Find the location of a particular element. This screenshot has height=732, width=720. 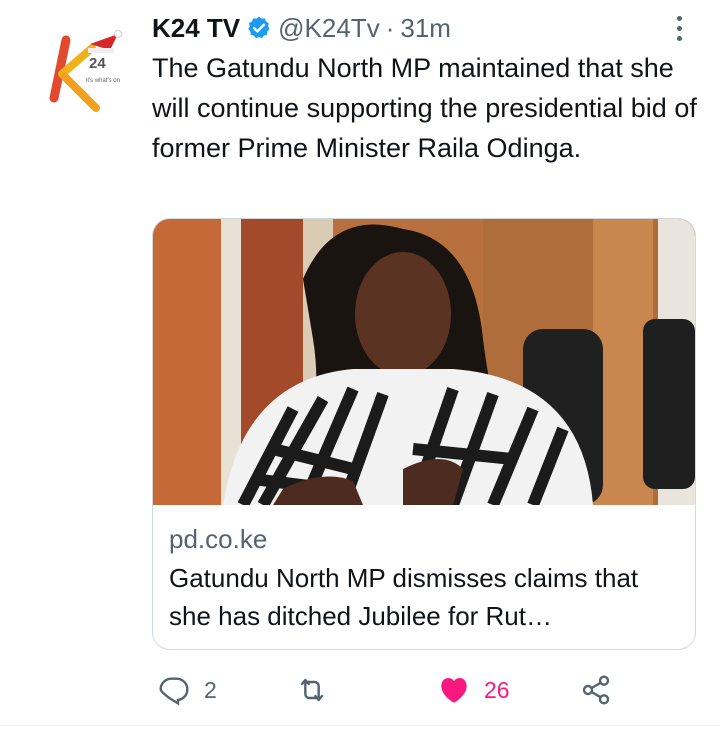

card-domain: pd.co.ke is located at coordinates (218, 539).